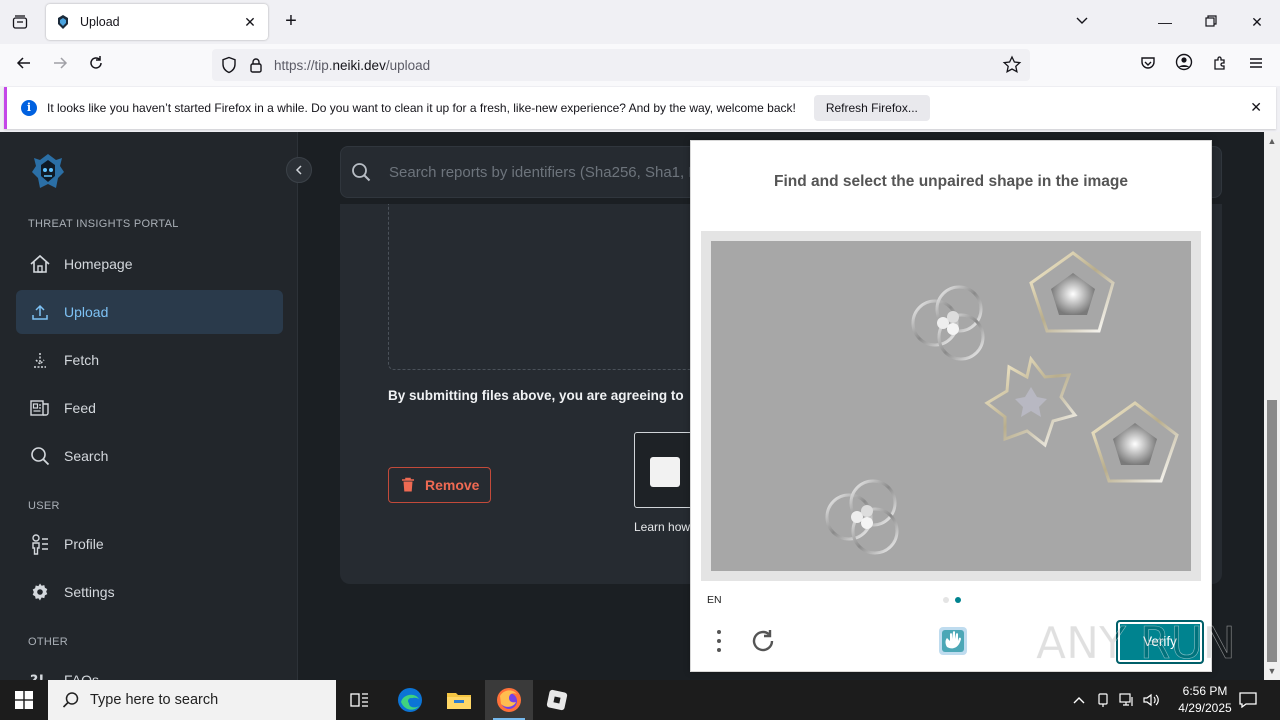 The height and width of the screenshot is (720, 1280). Describe the element at coordinates (459, 700) in the screenshot. I see `taskbar-file-explorer` at that location.